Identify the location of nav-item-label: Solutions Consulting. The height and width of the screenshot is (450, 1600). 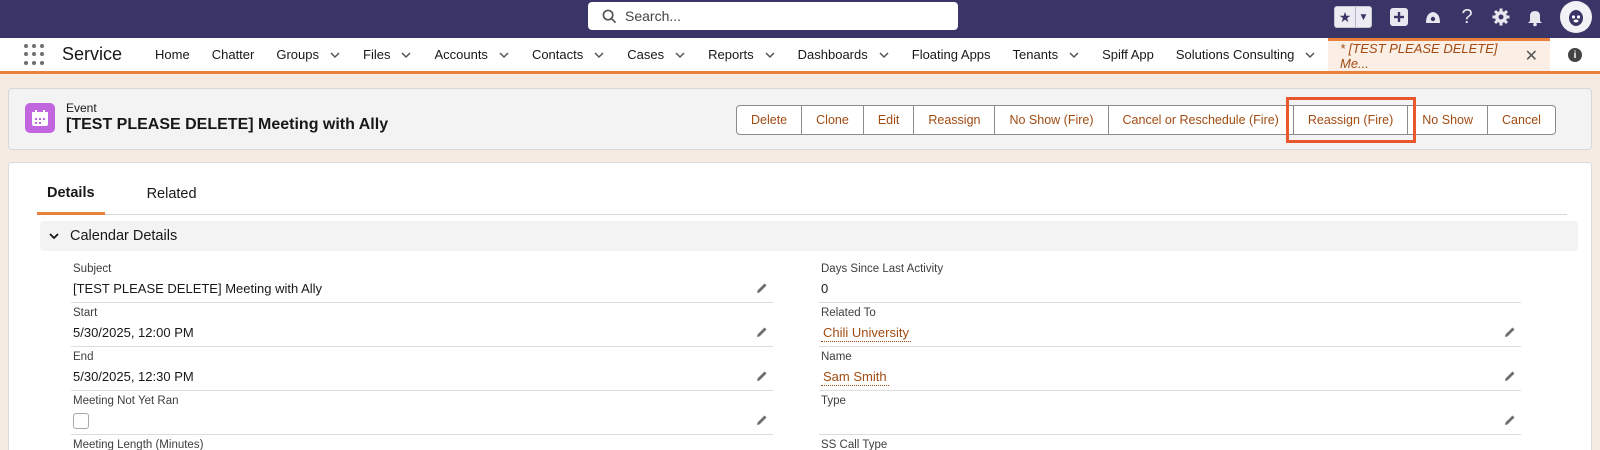
(1235, 54).